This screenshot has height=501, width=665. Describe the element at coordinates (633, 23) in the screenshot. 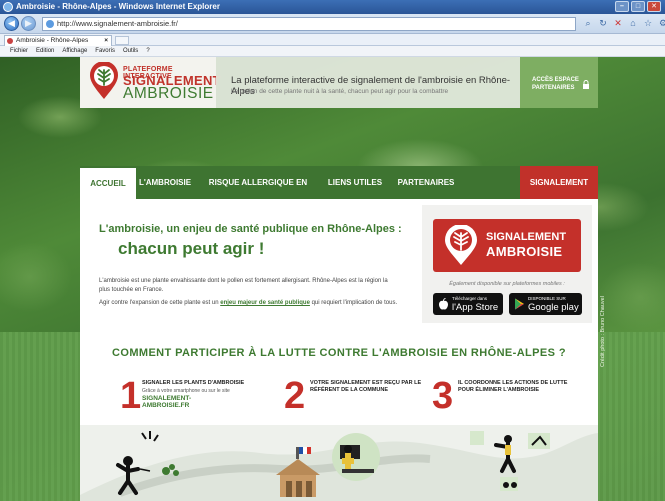

I see `home-icon: ⌂` at that location.